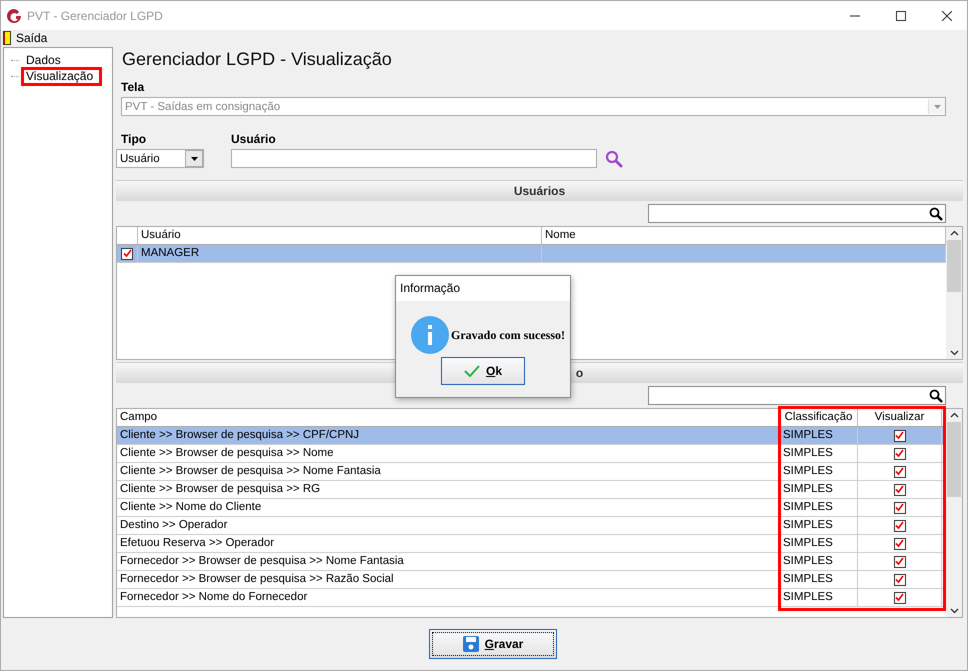  Describe the element at coordinates (493, 644) in the screenshot. I see `save-button: Gravar` at that location.